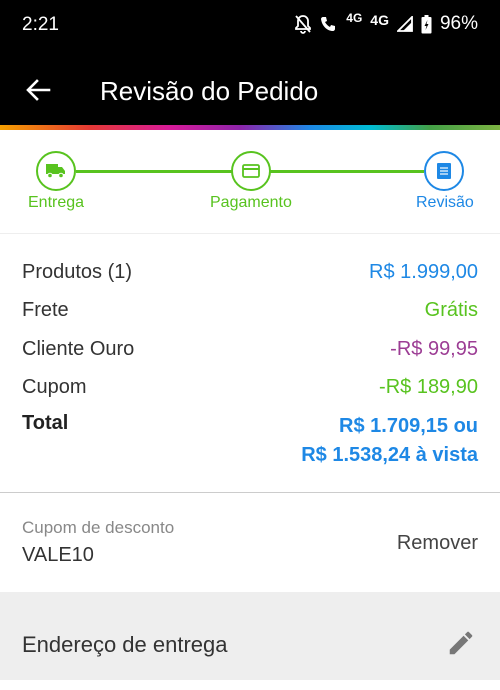  Describe the element at coordinates (437, 543) in the screenshot. I see `remove-coupon-button: Remover` at that location.